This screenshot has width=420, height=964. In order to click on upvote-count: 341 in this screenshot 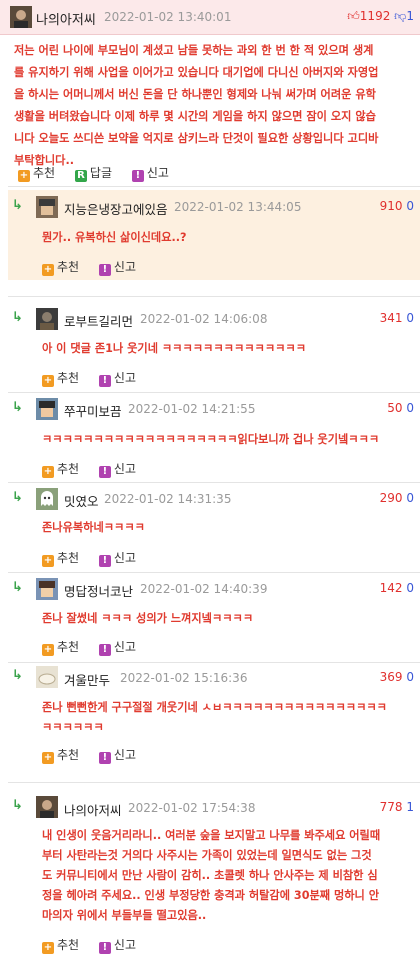, I will do `click(391, 318)`.